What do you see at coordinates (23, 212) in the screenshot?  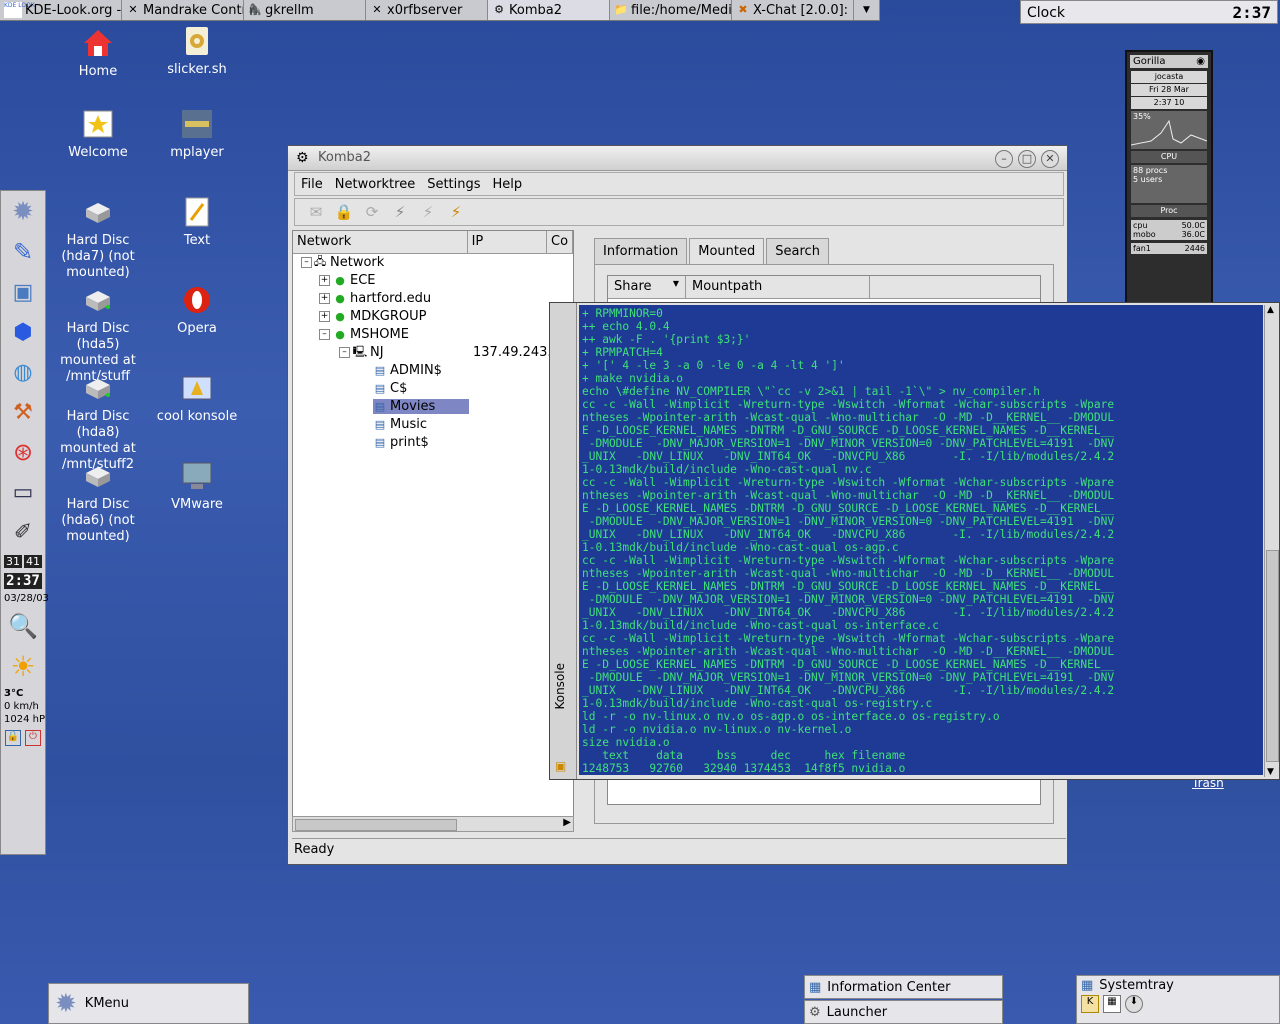 I see `kmenu-launcher-button: ✹` at bounding box center [23, 212].